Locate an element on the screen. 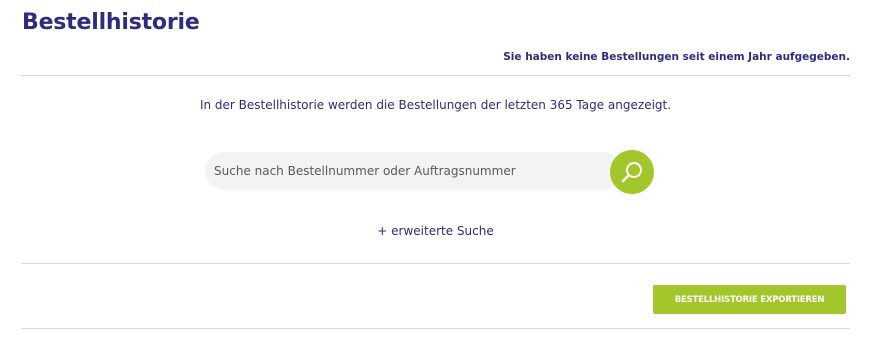  search-input is located at coordinates (413, 171).